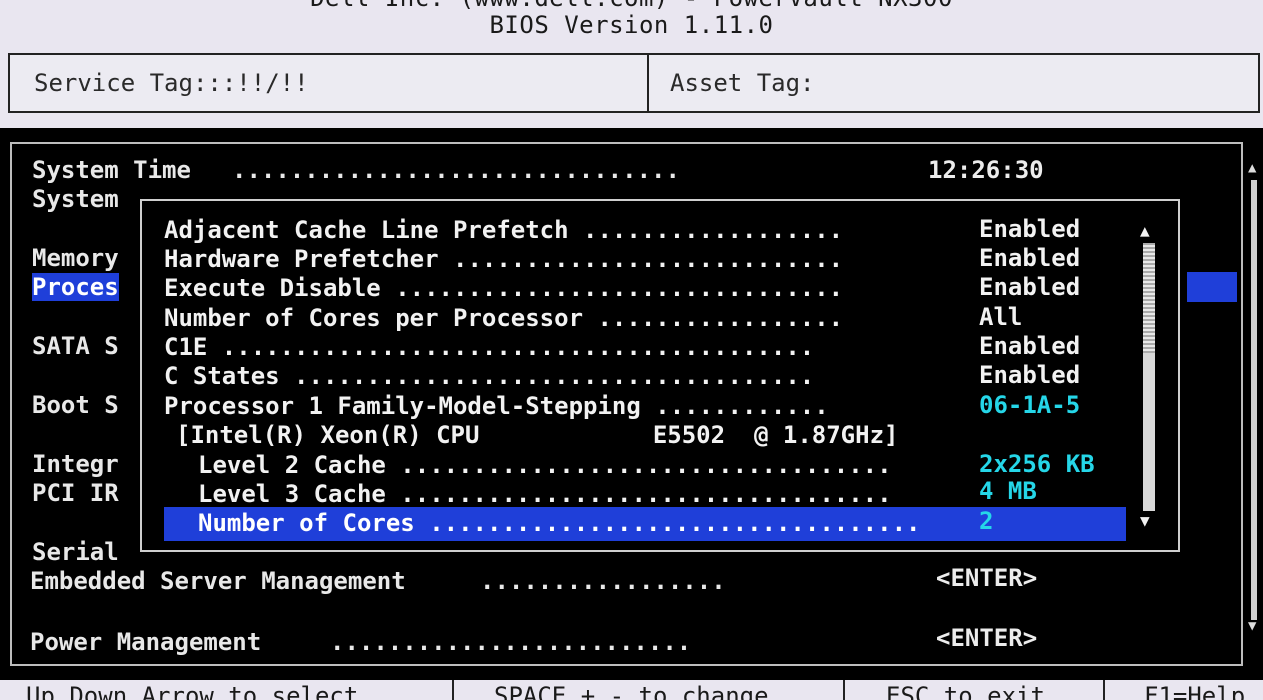 The height and width of the screenshot is (700, 1263). Describe the element at coordinates (222, 376) in the screenshot. I see `row-label: C States` at that location.